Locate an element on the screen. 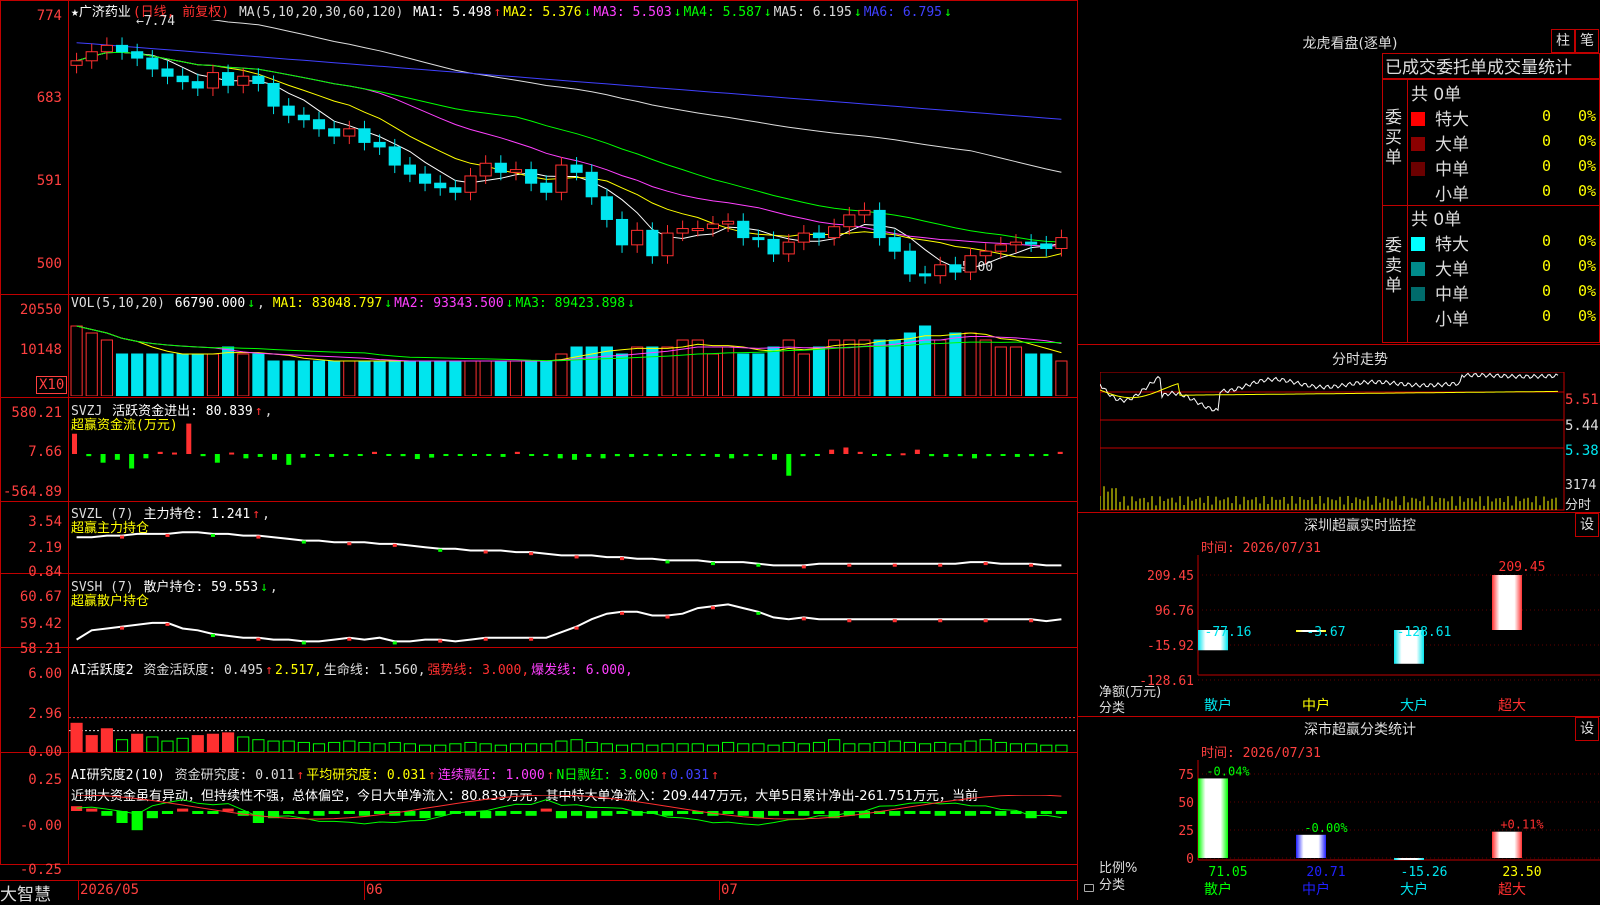 The width and height of the screenshot is (1600, 905). sell-count-3: 0 is located at coordinates (1547, 316).